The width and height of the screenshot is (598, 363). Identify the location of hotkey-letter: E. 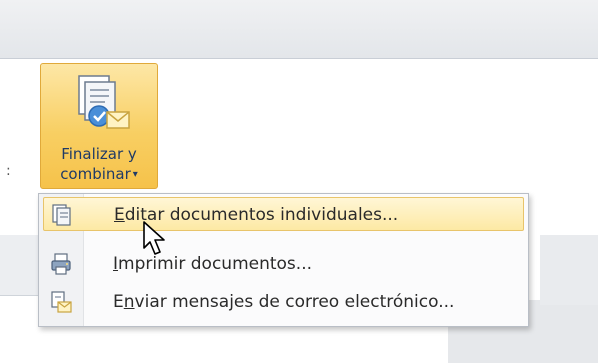
(119, 215).